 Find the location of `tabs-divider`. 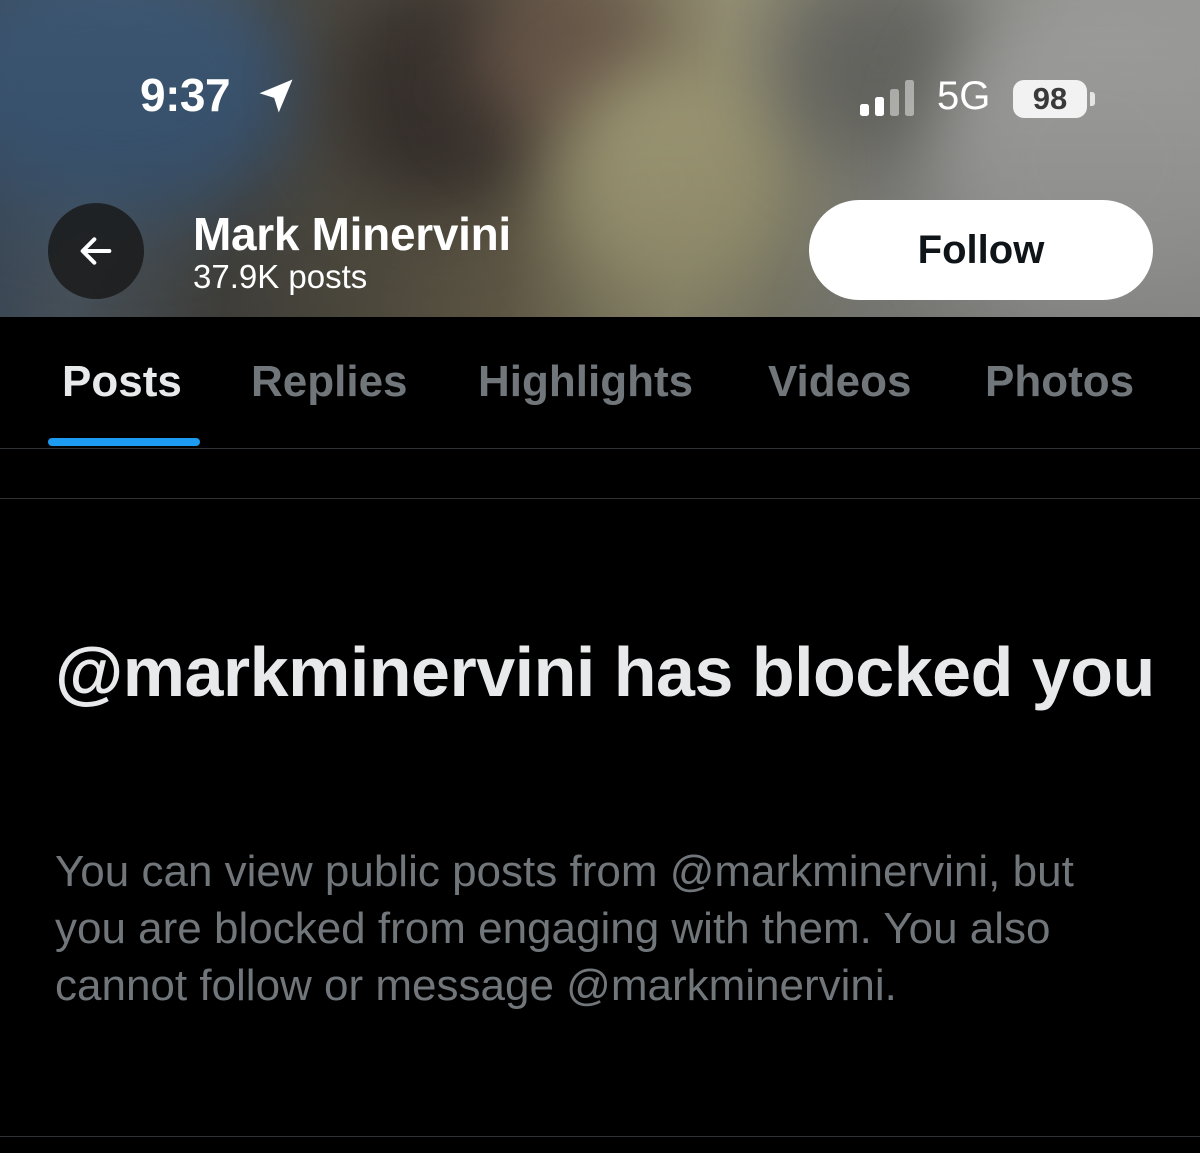

tabs-divider is located at coordinates (600, 448).